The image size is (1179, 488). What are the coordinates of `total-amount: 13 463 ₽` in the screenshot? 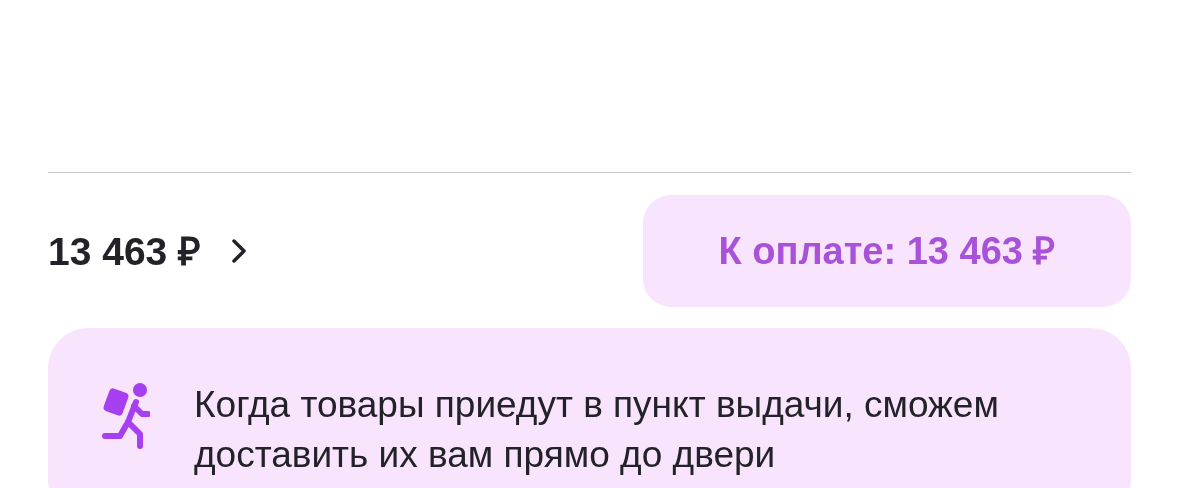 It's located at (125, 251).